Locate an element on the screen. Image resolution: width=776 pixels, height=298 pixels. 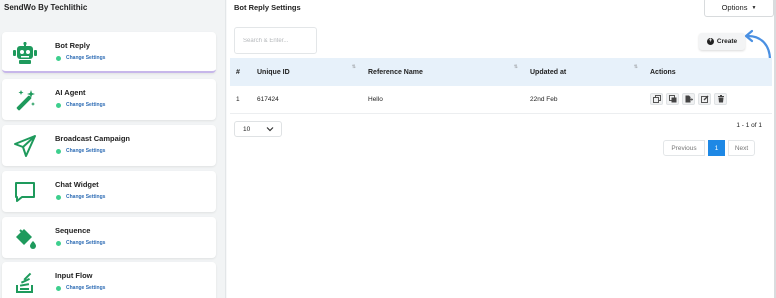
delete-button is located at coordinates (720, 99).